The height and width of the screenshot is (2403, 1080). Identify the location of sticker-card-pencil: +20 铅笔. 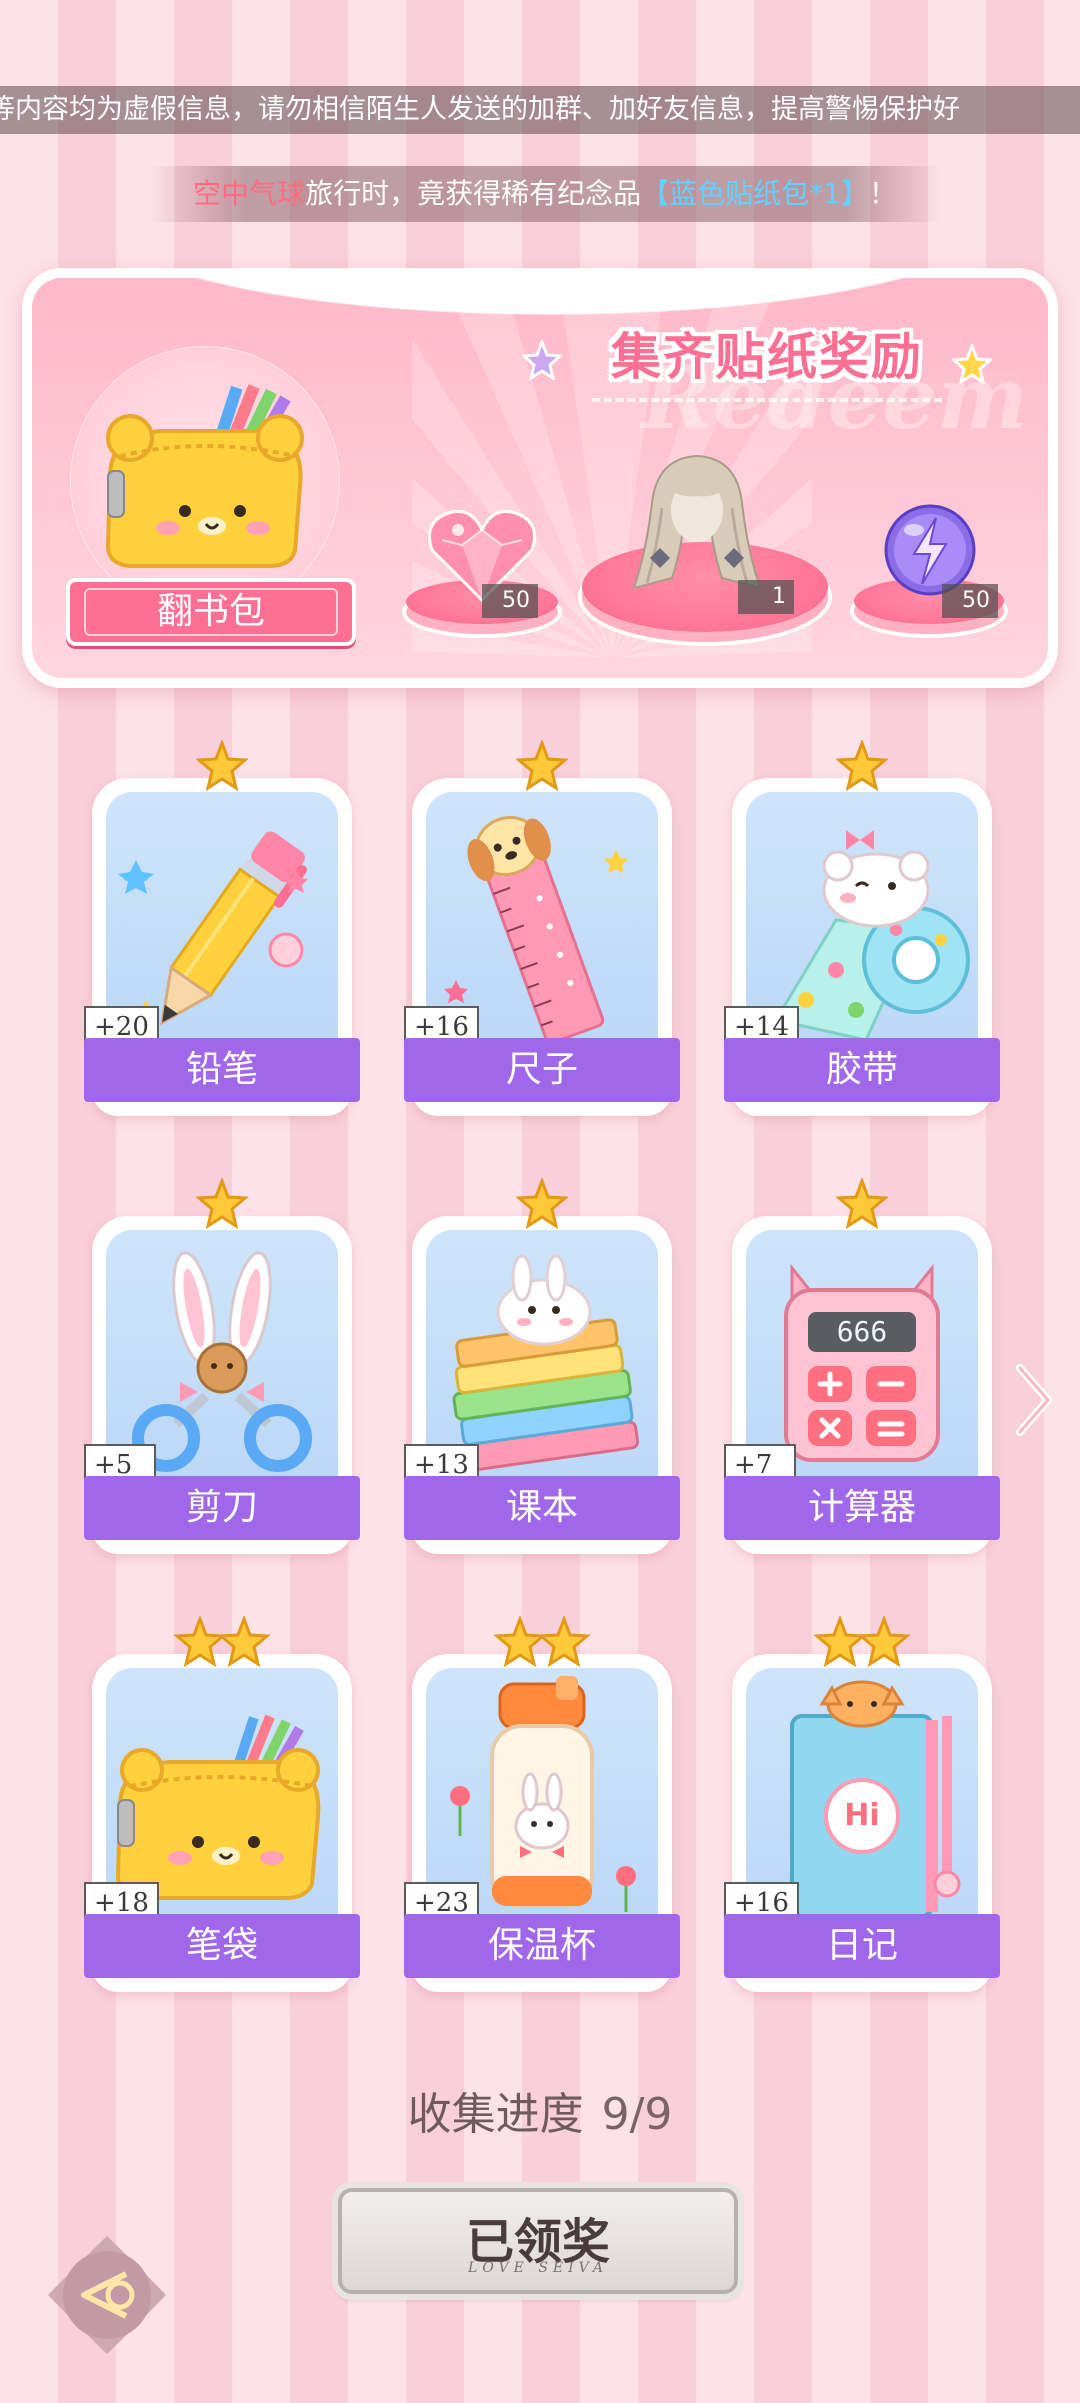
(222, 928).